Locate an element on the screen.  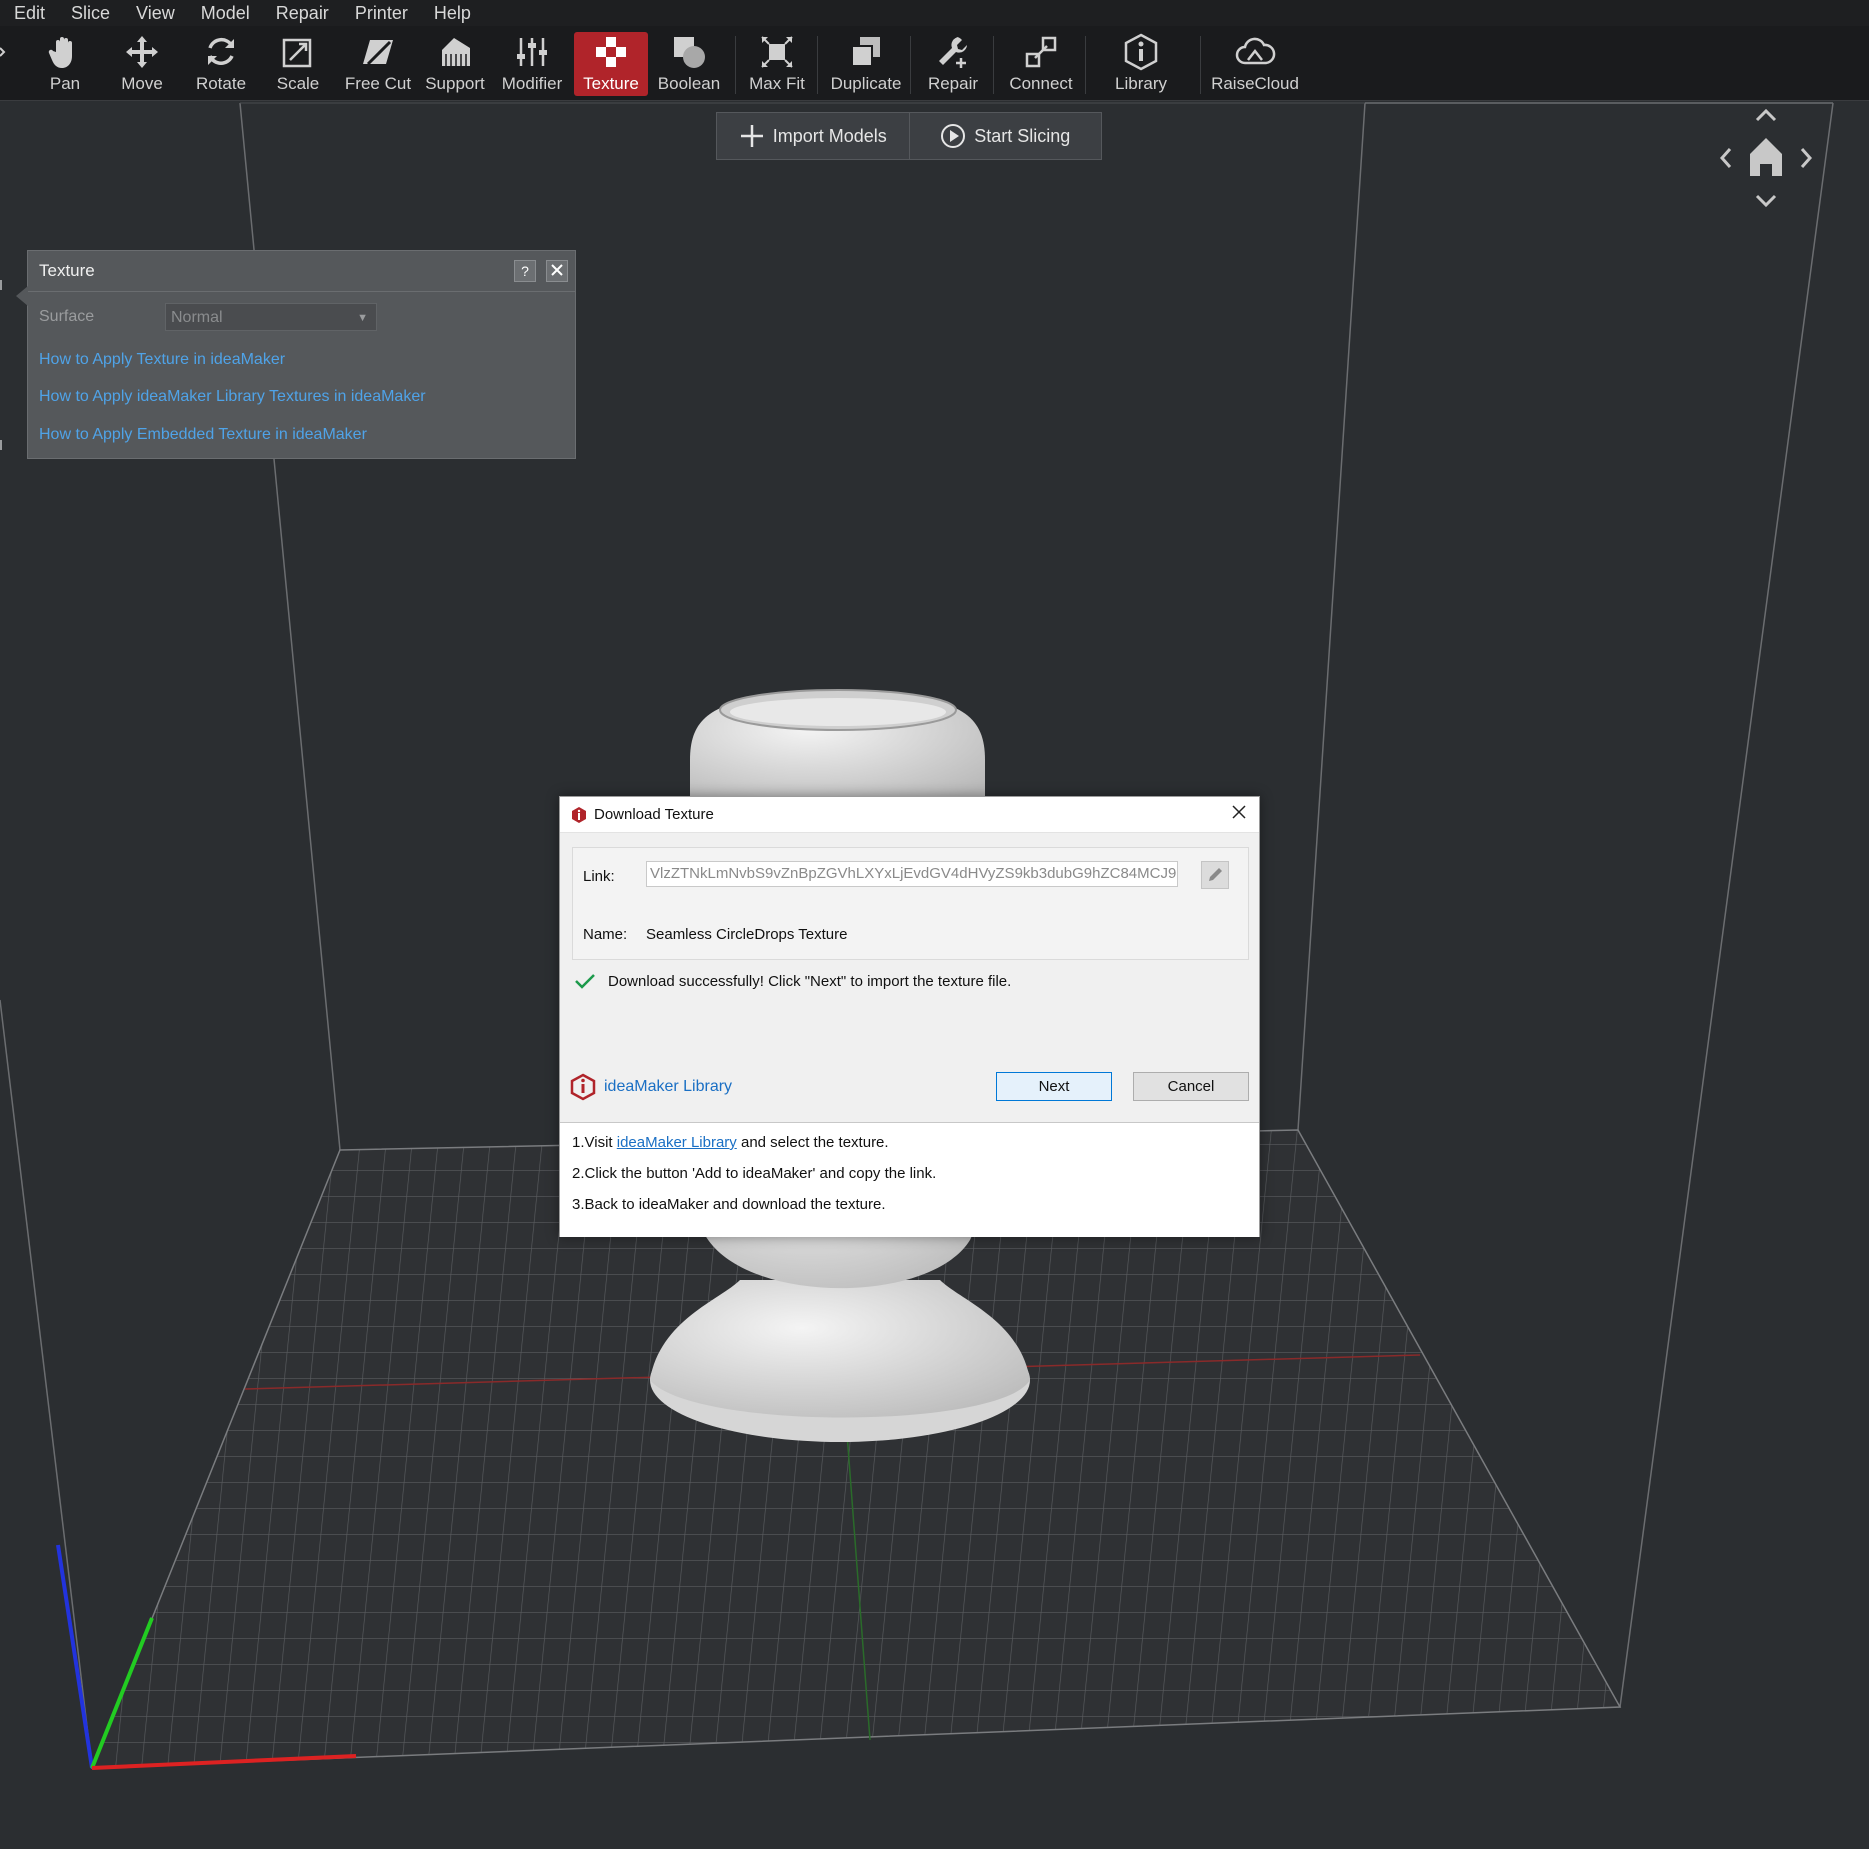
name-label: Name: is located at coordinates (605, 934).